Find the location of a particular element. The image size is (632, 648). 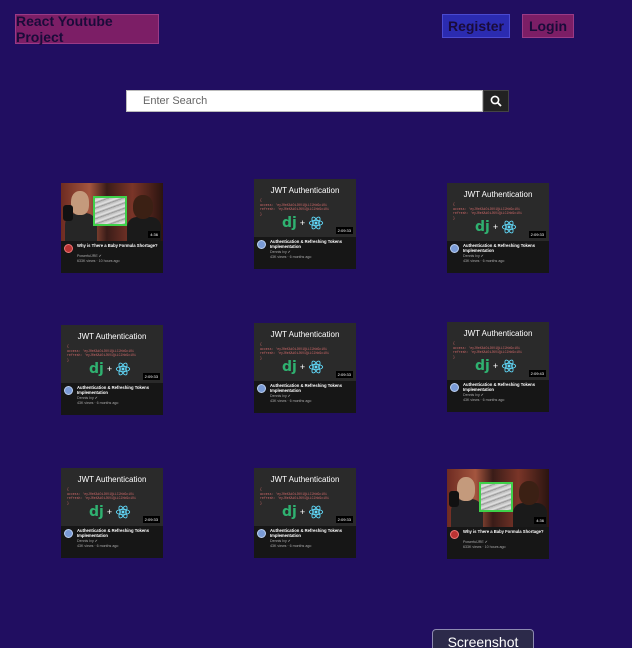

search-button is located at coordinates (496, 101).